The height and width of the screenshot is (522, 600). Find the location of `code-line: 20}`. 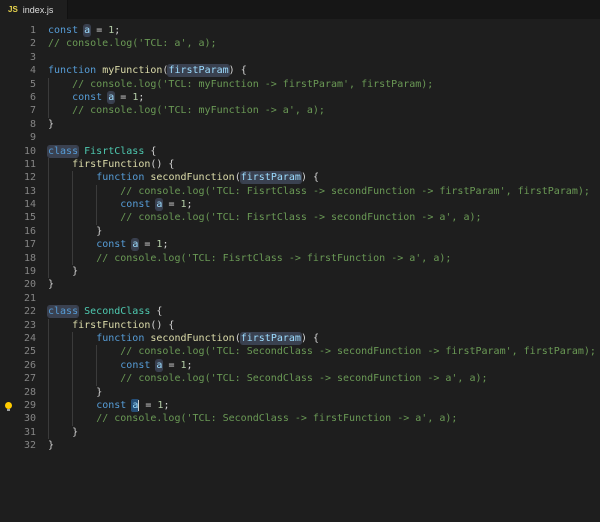

code-line: 20} is located at coordinates (300, 284).